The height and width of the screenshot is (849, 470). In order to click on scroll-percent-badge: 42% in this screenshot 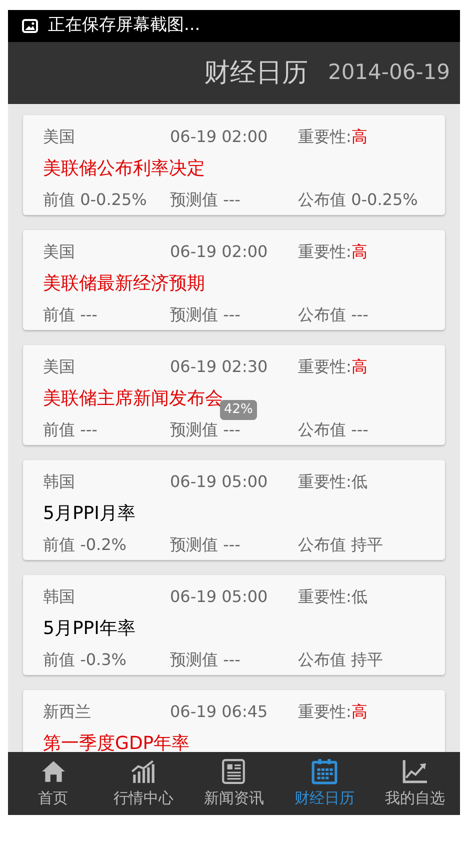, I will do `click(238, 410)`.